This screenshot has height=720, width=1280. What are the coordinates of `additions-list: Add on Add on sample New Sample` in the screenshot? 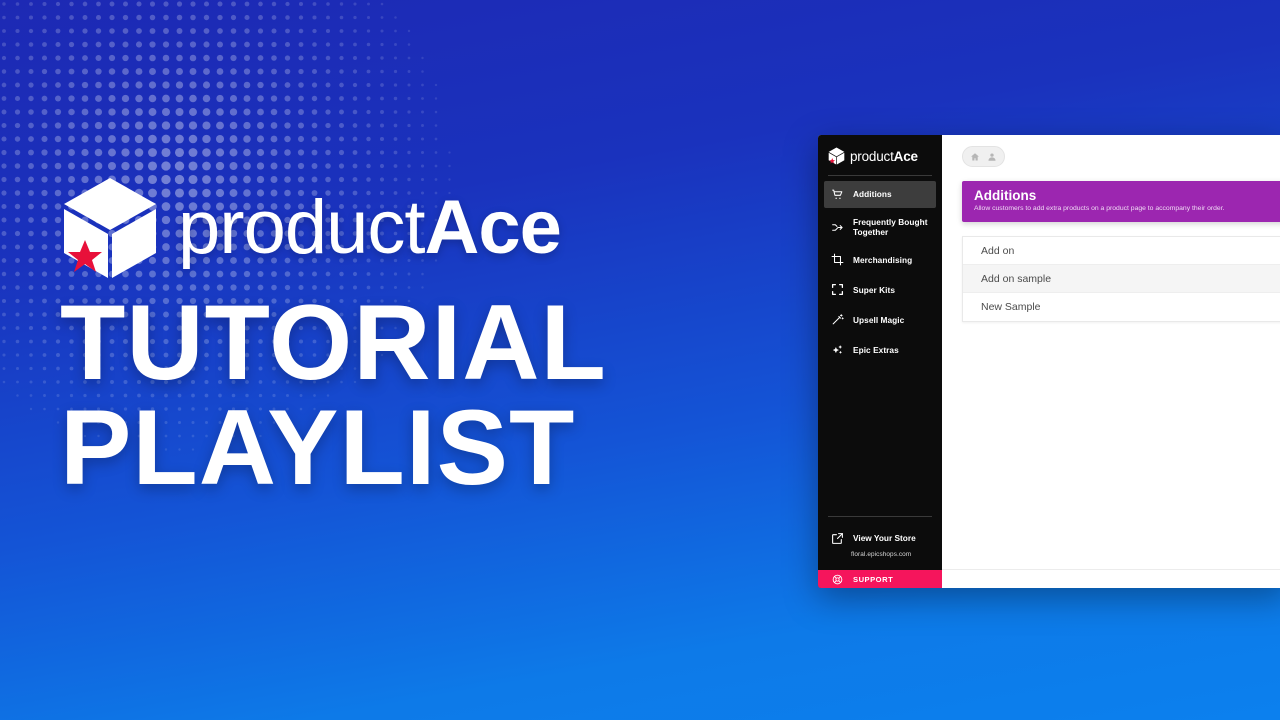 It's located at (1121, 279).